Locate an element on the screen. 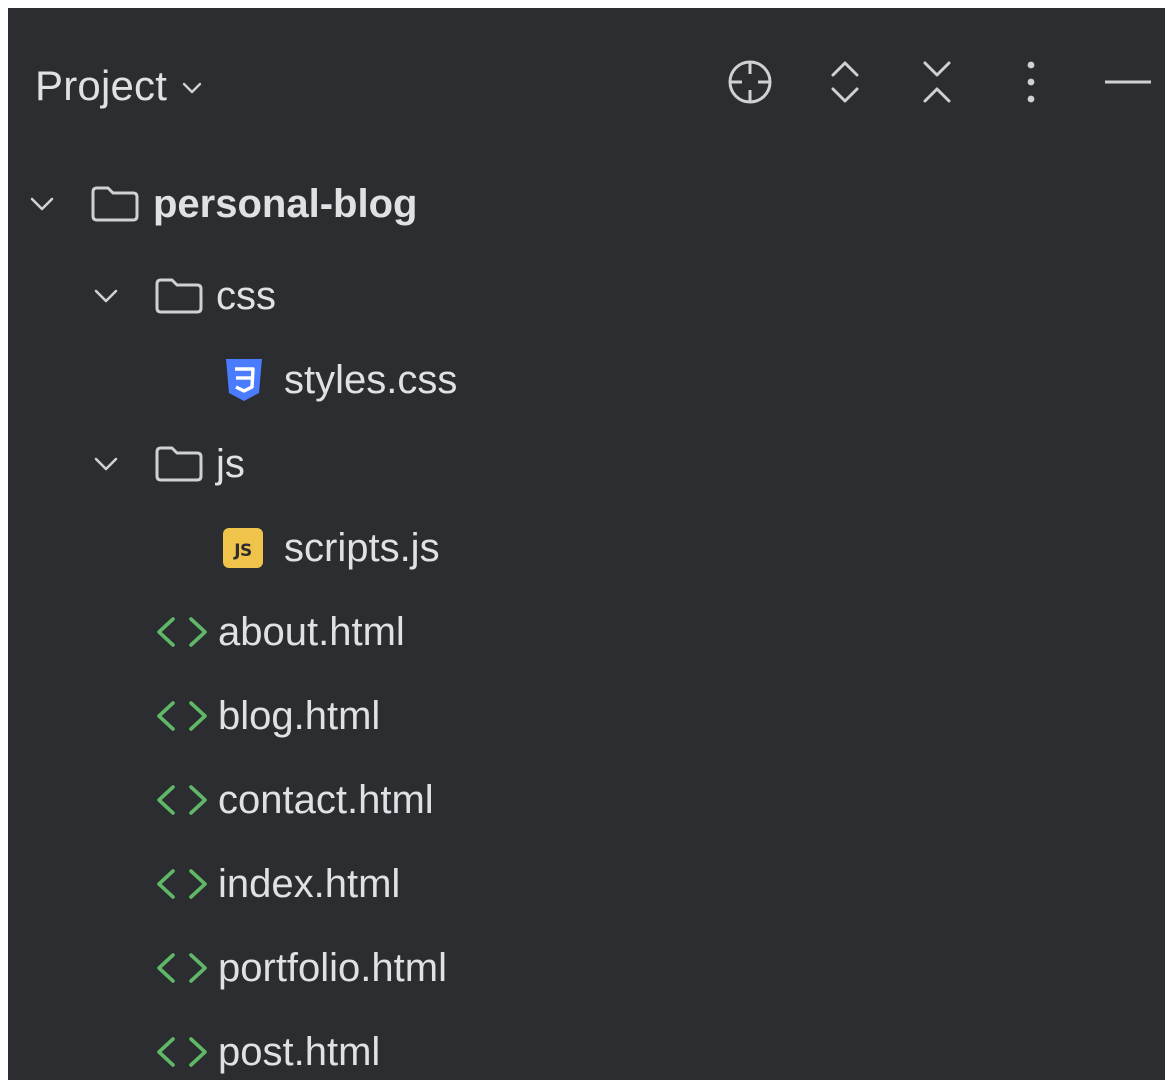 This screenshot has height=1080, width=1165. tree-node-label: js is located at coordinates (230, 464).